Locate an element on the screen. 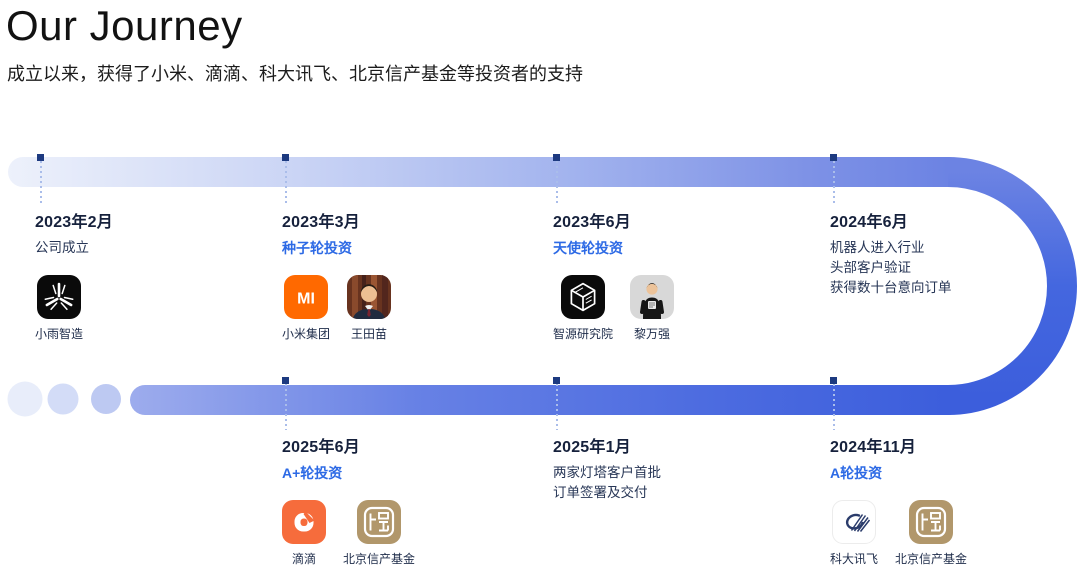 This screenshot has width=1080, height=565. milestone-2023-02: 2023年2月 公司成立 小雨智造 is located at coordinates (74, 275).